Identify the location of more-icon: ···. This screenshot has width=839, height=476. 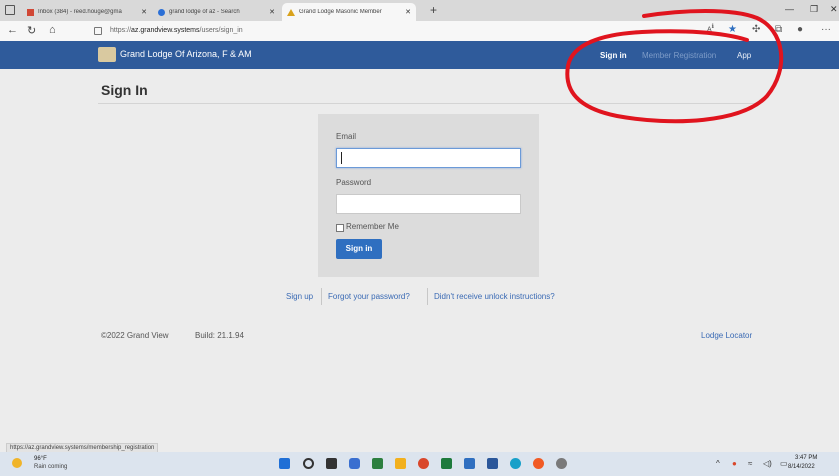
(826, 29).